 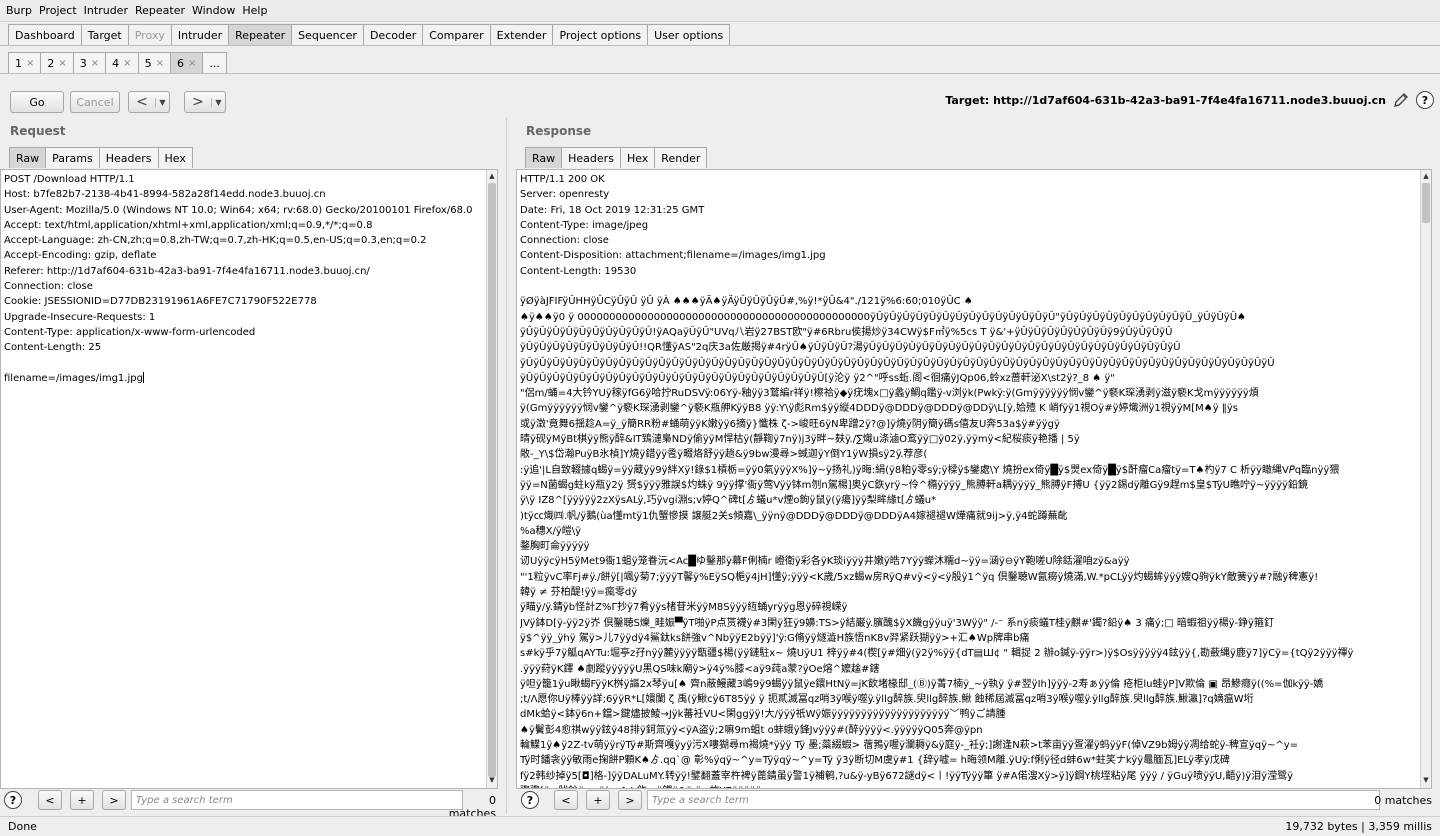 I want to click on repeater-tab-2: 2 ×, so click(x=57, y=62).